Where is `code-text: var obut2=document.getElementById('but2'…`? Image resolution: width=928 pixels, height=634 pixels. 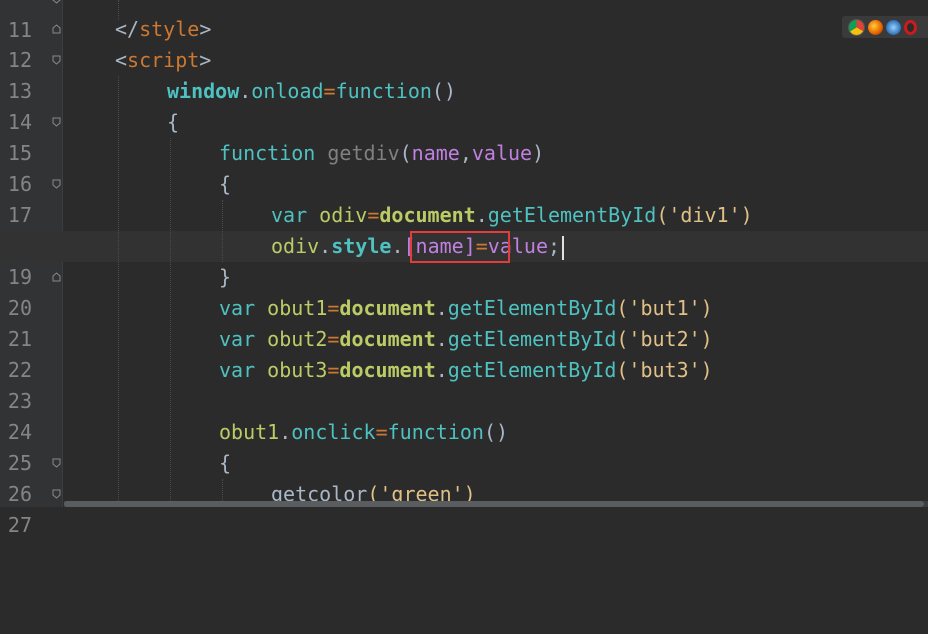 code-text: var obut2=document.getElementById('but2'… is located at coordinates (466, 339).